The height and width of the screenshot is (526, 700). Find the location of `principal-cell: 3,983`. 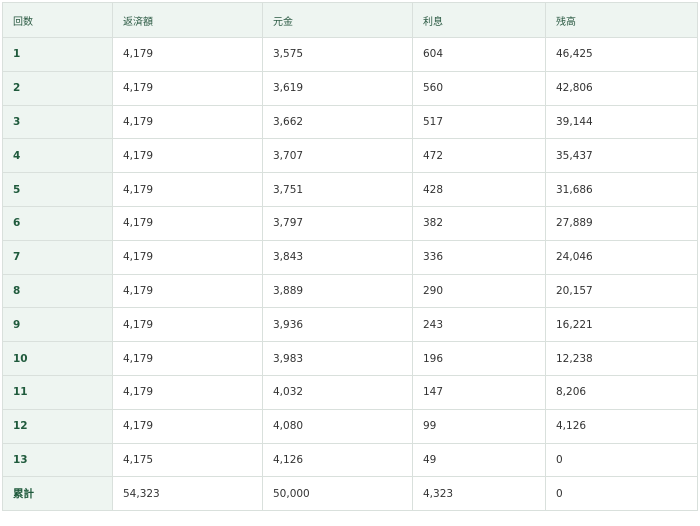

principal-cell: 3,983 is located at coordinates (337, 358).